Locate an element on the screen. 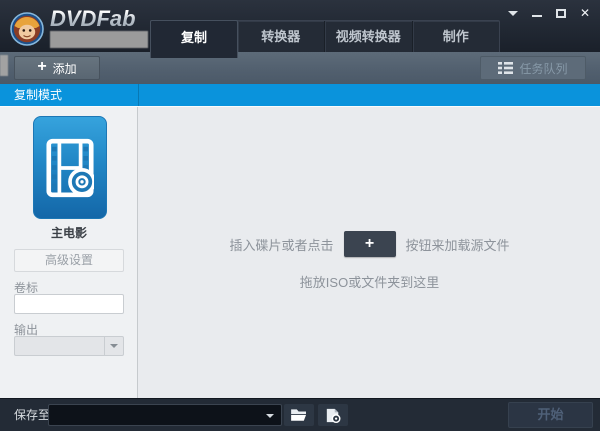 The height and width of the screenshot is (431, 600). task-queue-list-icon is located at coordinates (506, 68).